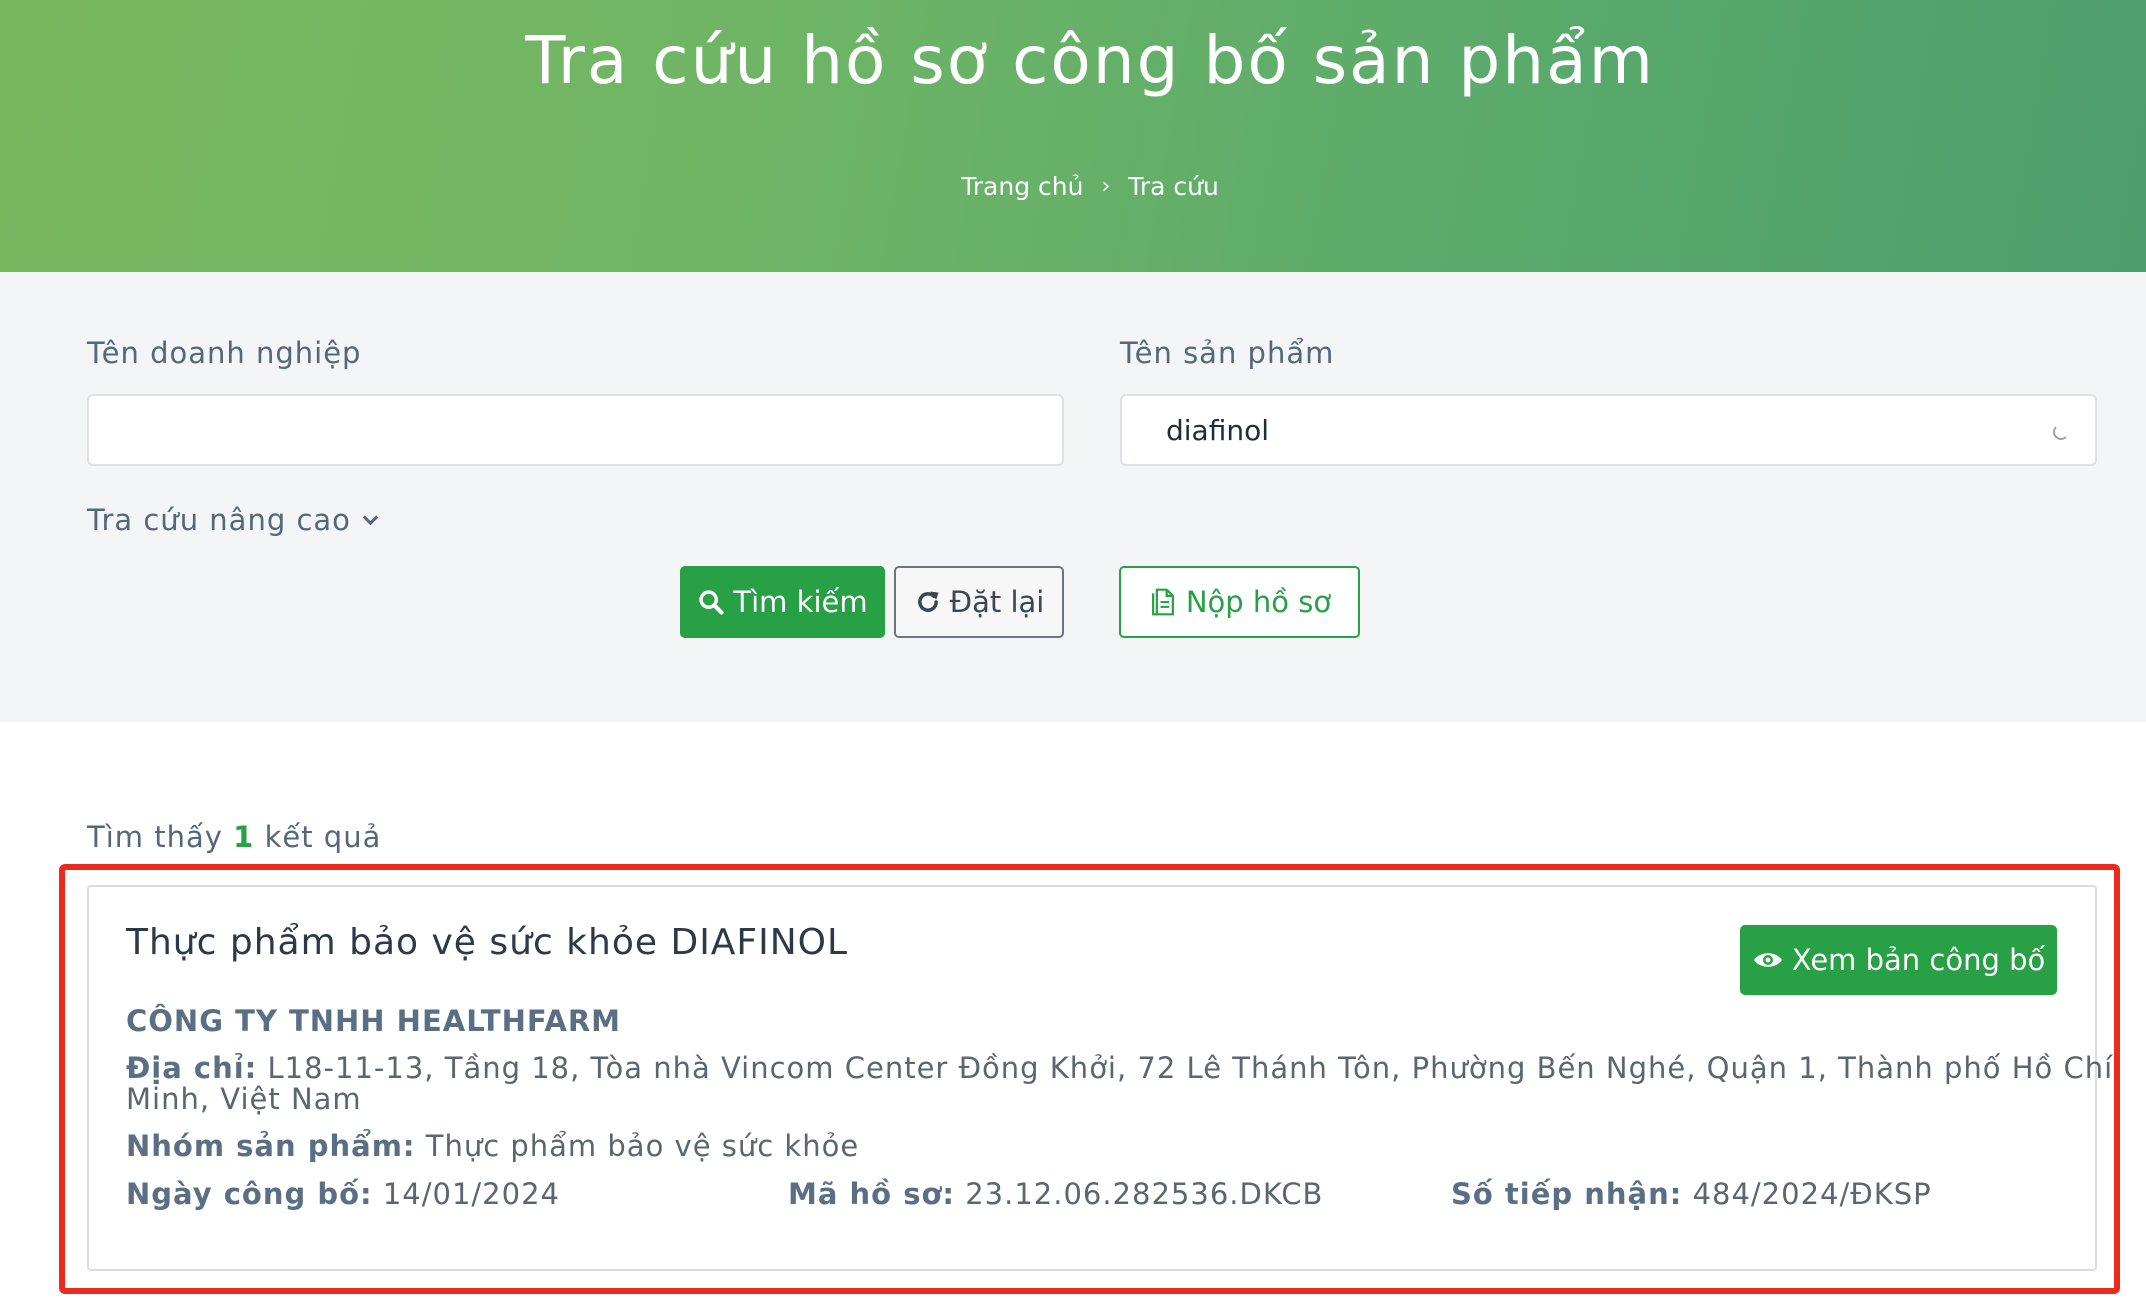  I want to click on view-declaration-label: Xem bản công bố, so click(1918, 960).